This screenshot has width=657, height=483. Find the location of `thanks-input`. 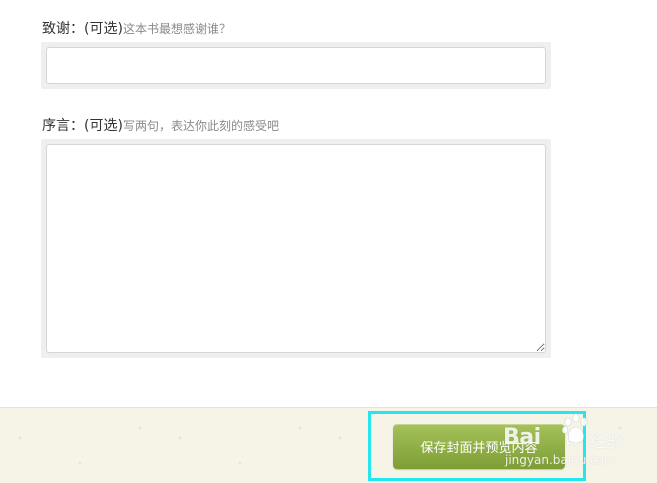

thanks-input is located at coordinates (296, 65).